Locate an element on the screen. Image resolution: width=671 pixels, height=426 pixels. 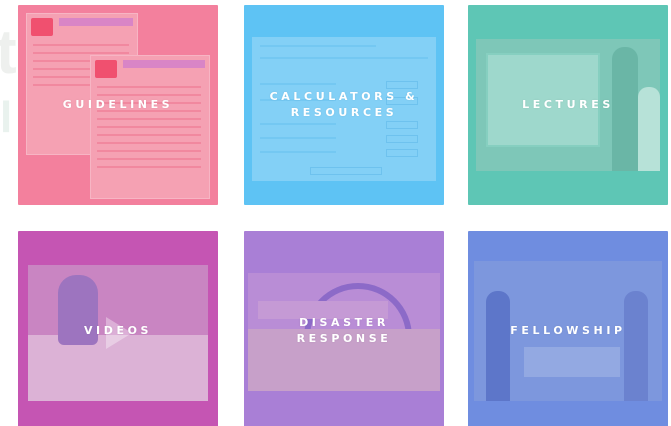
tile-label: FELLOWSHIP is located at coordinates (568, 330).